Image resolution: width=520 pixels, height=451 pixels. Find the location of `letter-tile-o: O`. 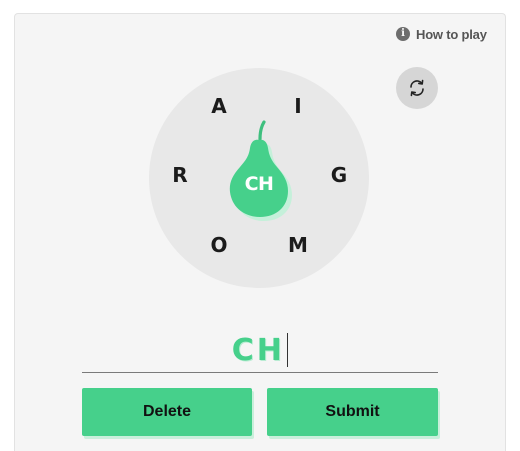

letter-tile-o: O is located at coordinates (219, 245).